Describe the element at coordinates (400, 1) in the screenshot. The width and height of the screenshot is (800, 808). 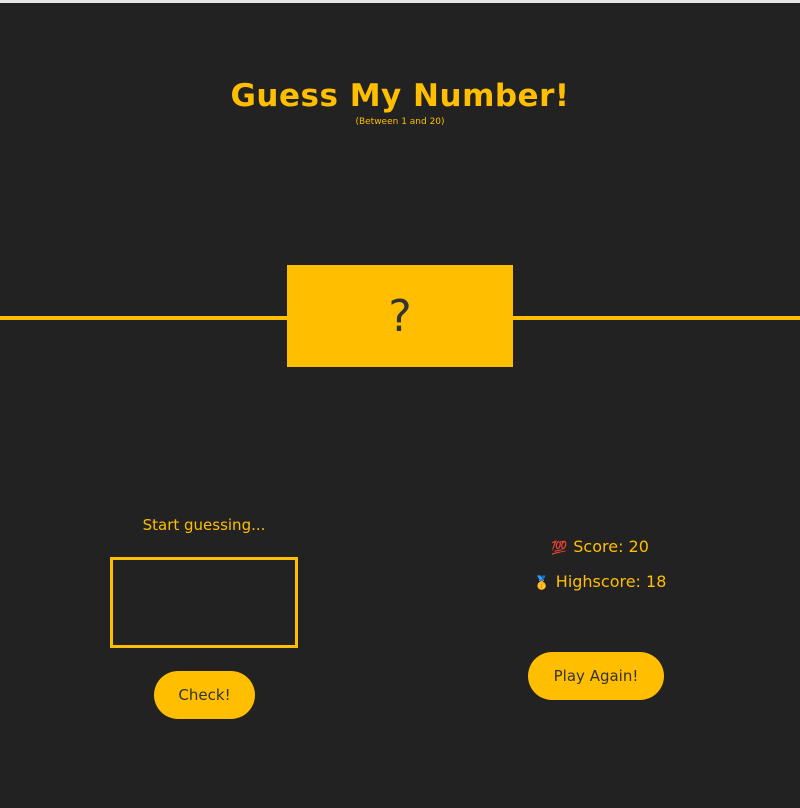
I see `window-top-border` at that location.